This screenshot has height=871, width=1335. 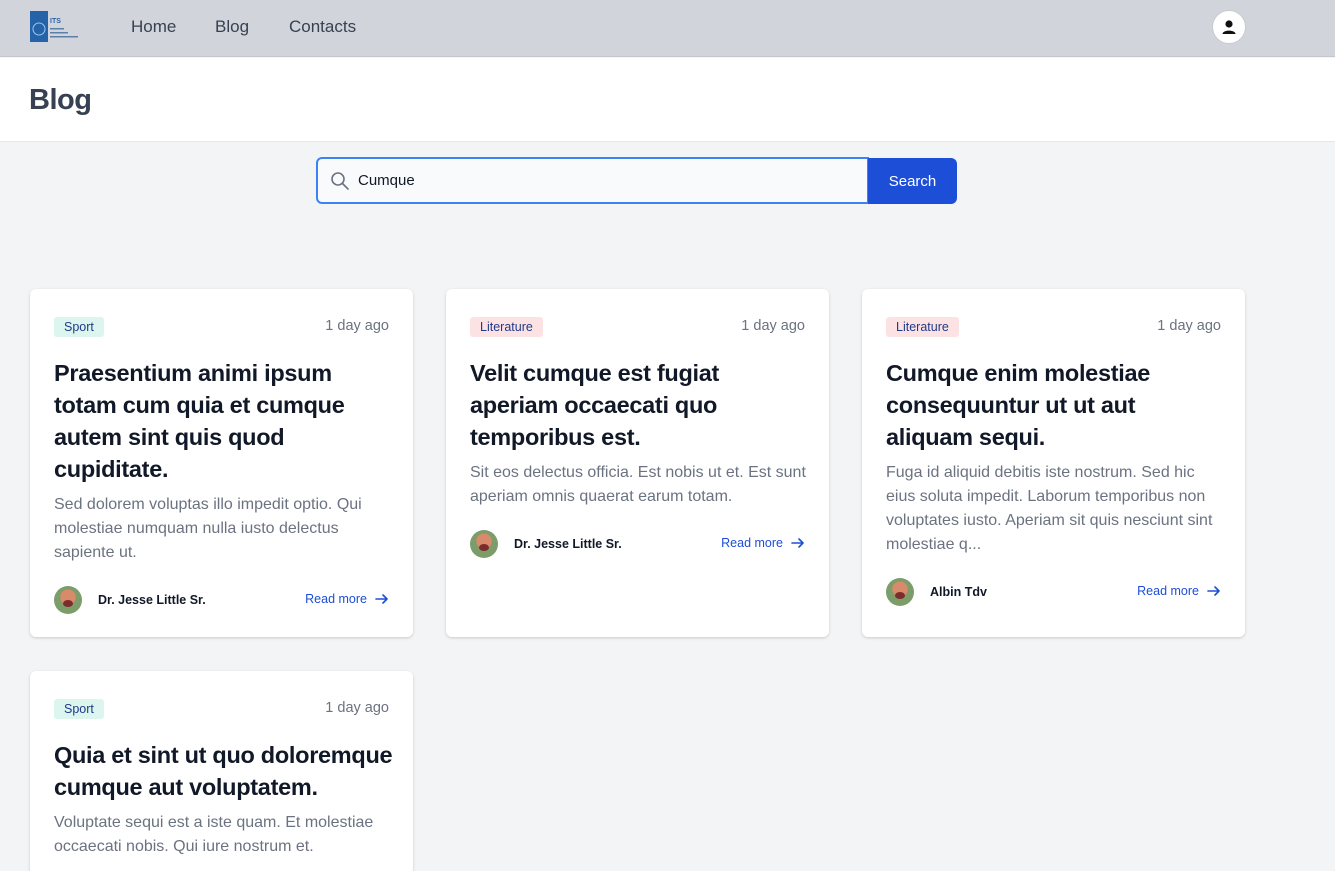 What do you see at coordinates (667, 28) in the screenshot?
I see `top-navbar: ITS Home Blog Contacts` at bounding box center [667, 28].